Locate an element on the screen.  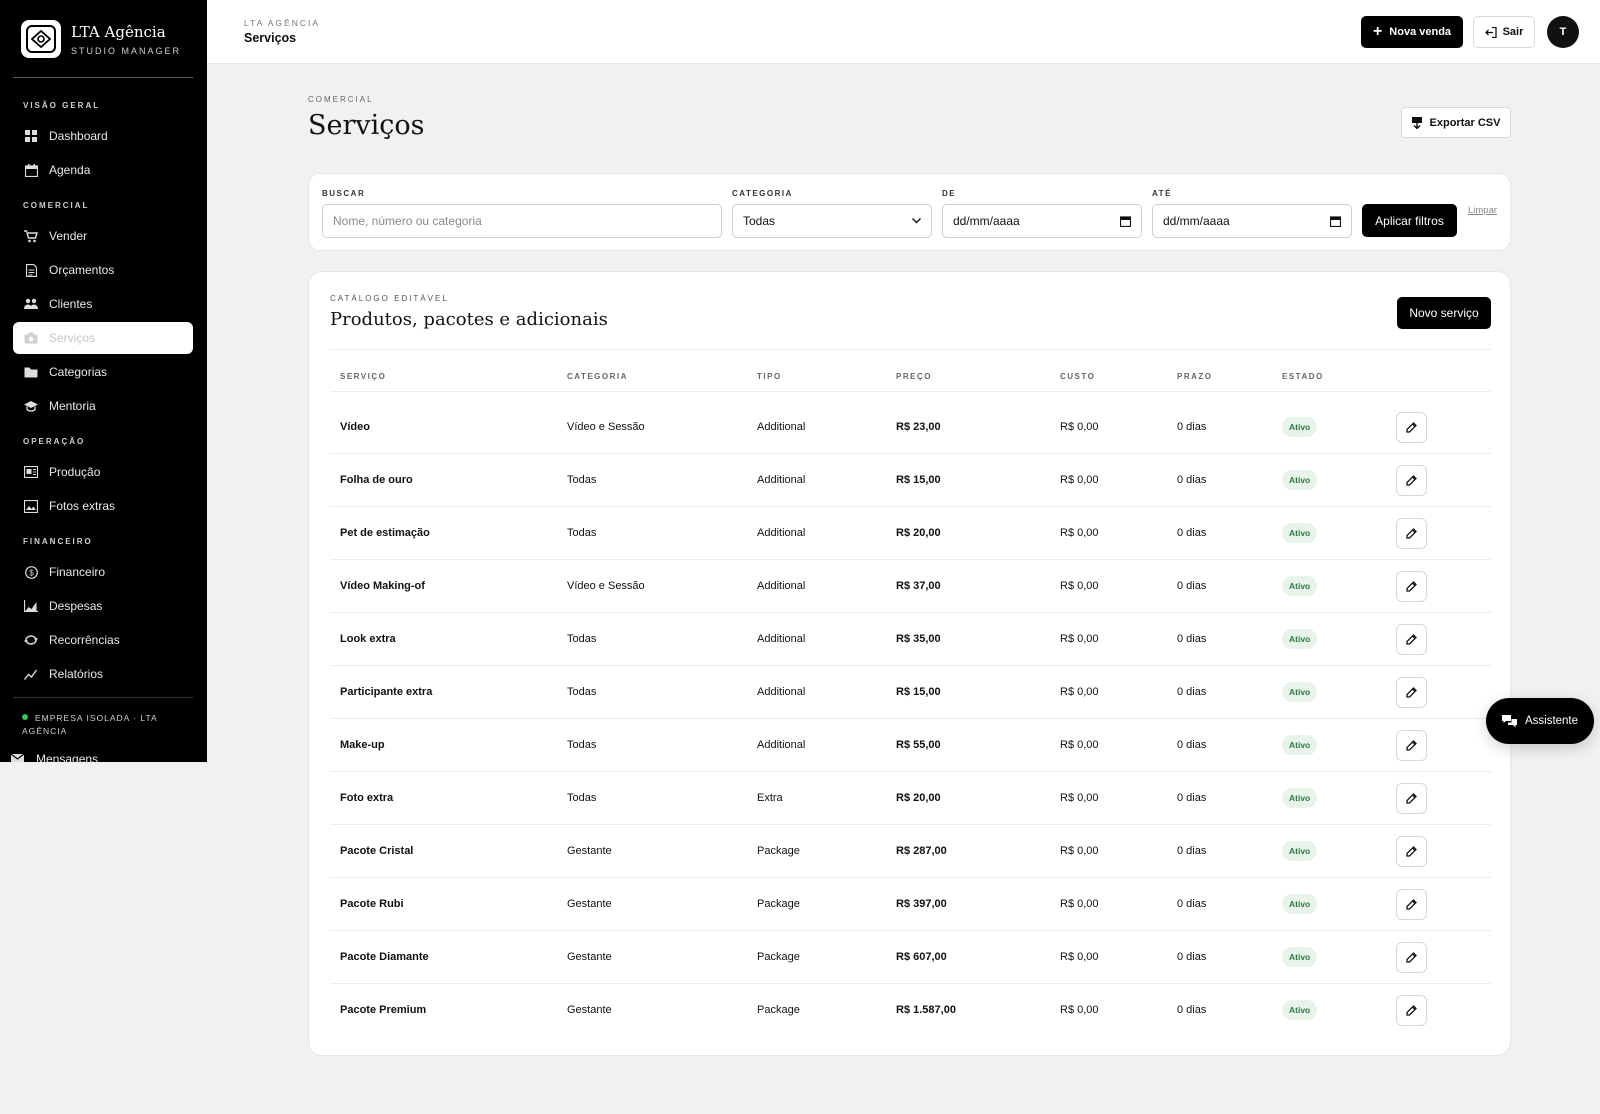
area-chart-icon is located at coordinates (31, 606).